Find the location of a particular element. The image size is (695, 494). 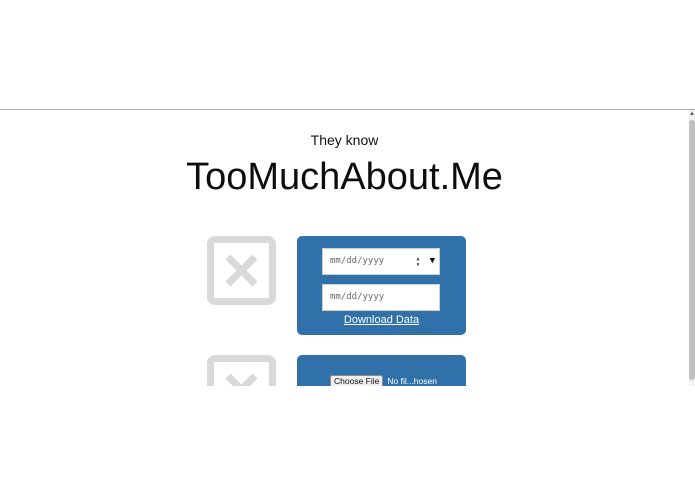

start-date-input: mm/dd/yyyy ▲ ▼ ▼ is located at coordinates (381, 261).